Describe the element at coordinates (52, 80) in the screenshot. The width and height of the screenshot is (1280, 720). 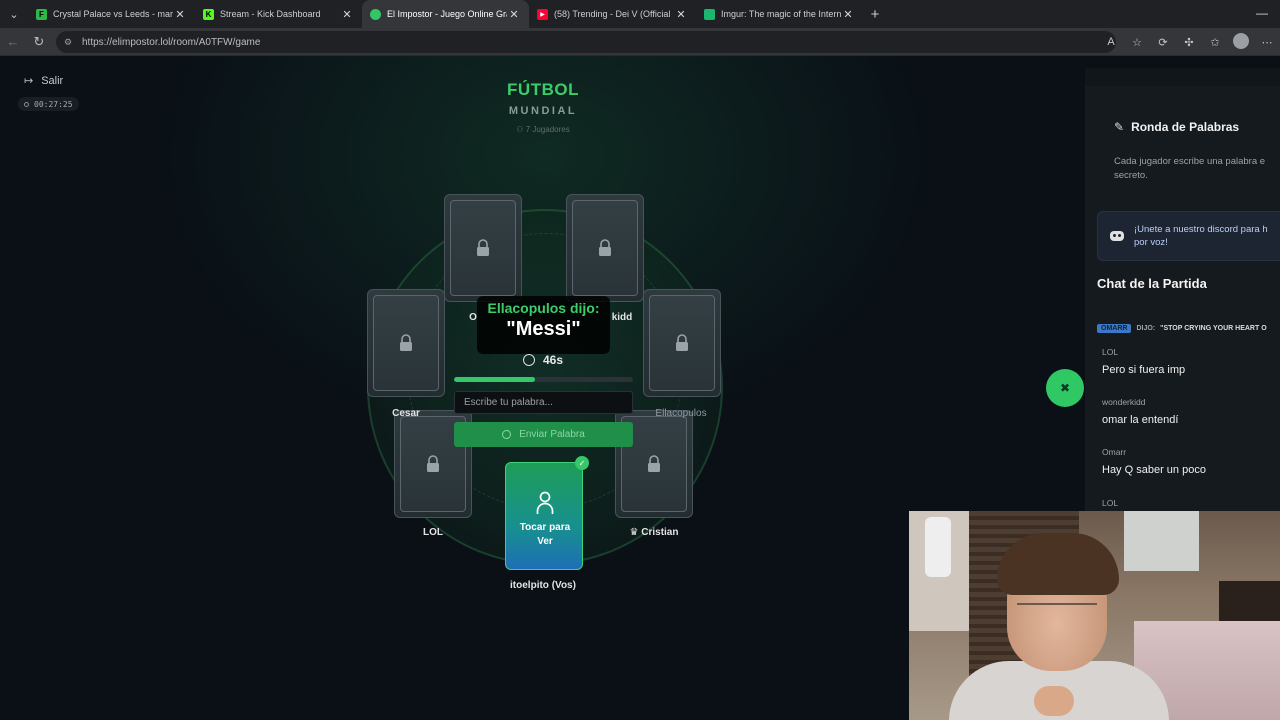
I see `exit-label: Salir` at that location.